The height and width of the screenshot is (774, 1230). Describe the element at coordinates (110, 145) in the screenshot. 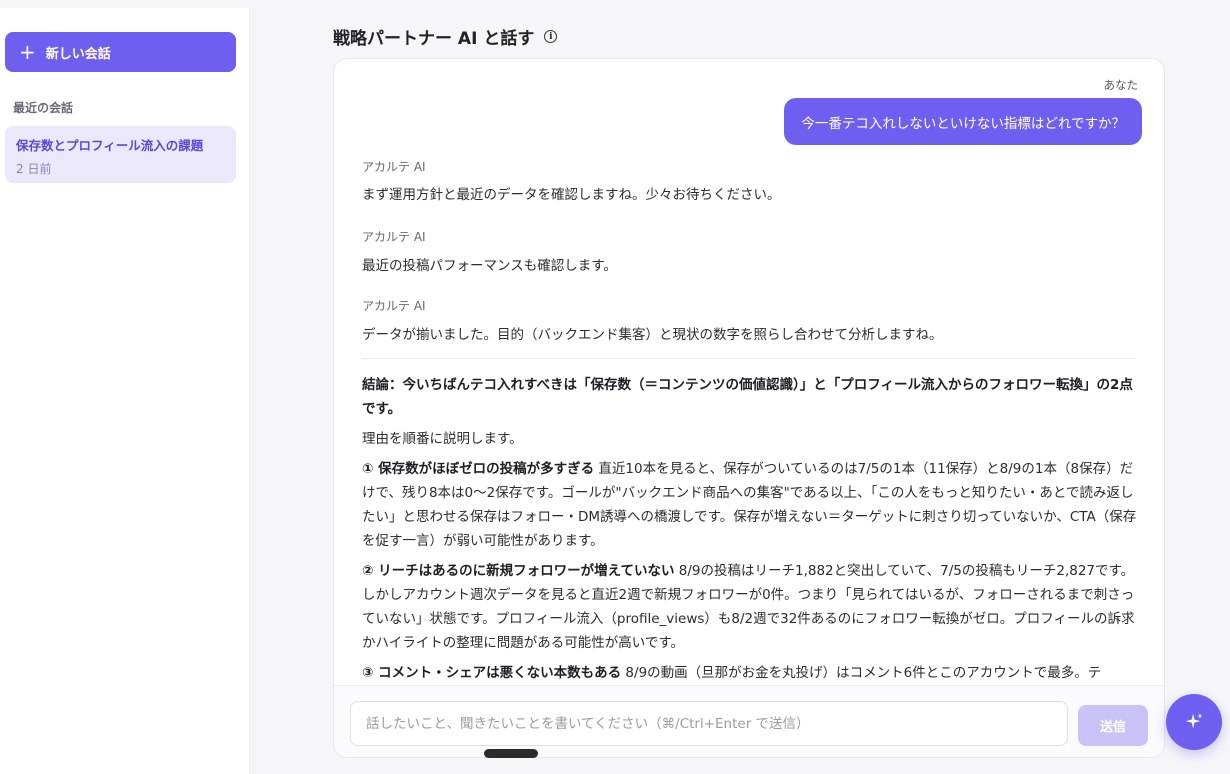

I see `history-item-title: 保存数とプロフィール流入の課題` at that location.